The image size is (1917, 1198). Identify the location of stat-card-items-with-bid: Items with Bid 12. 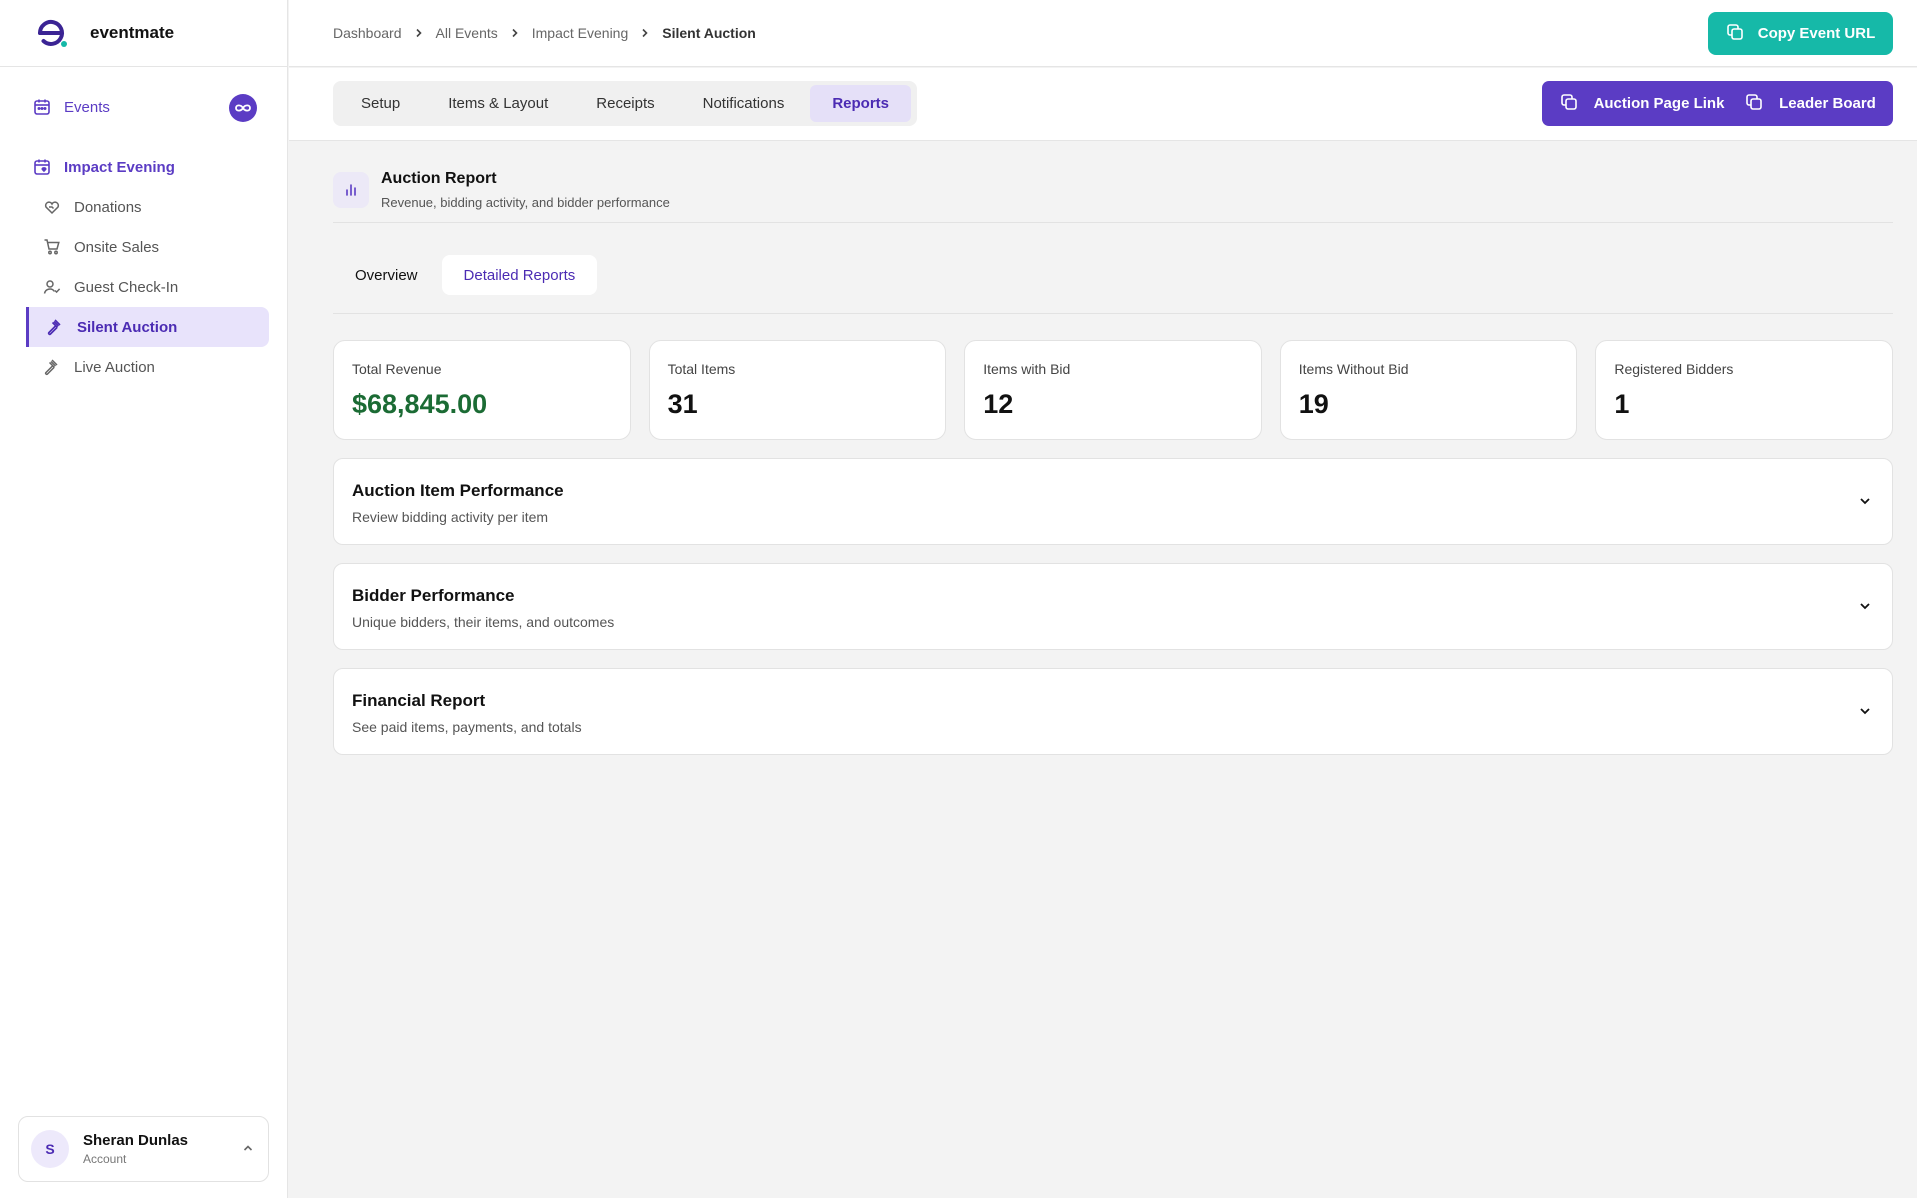
(1113, 390).